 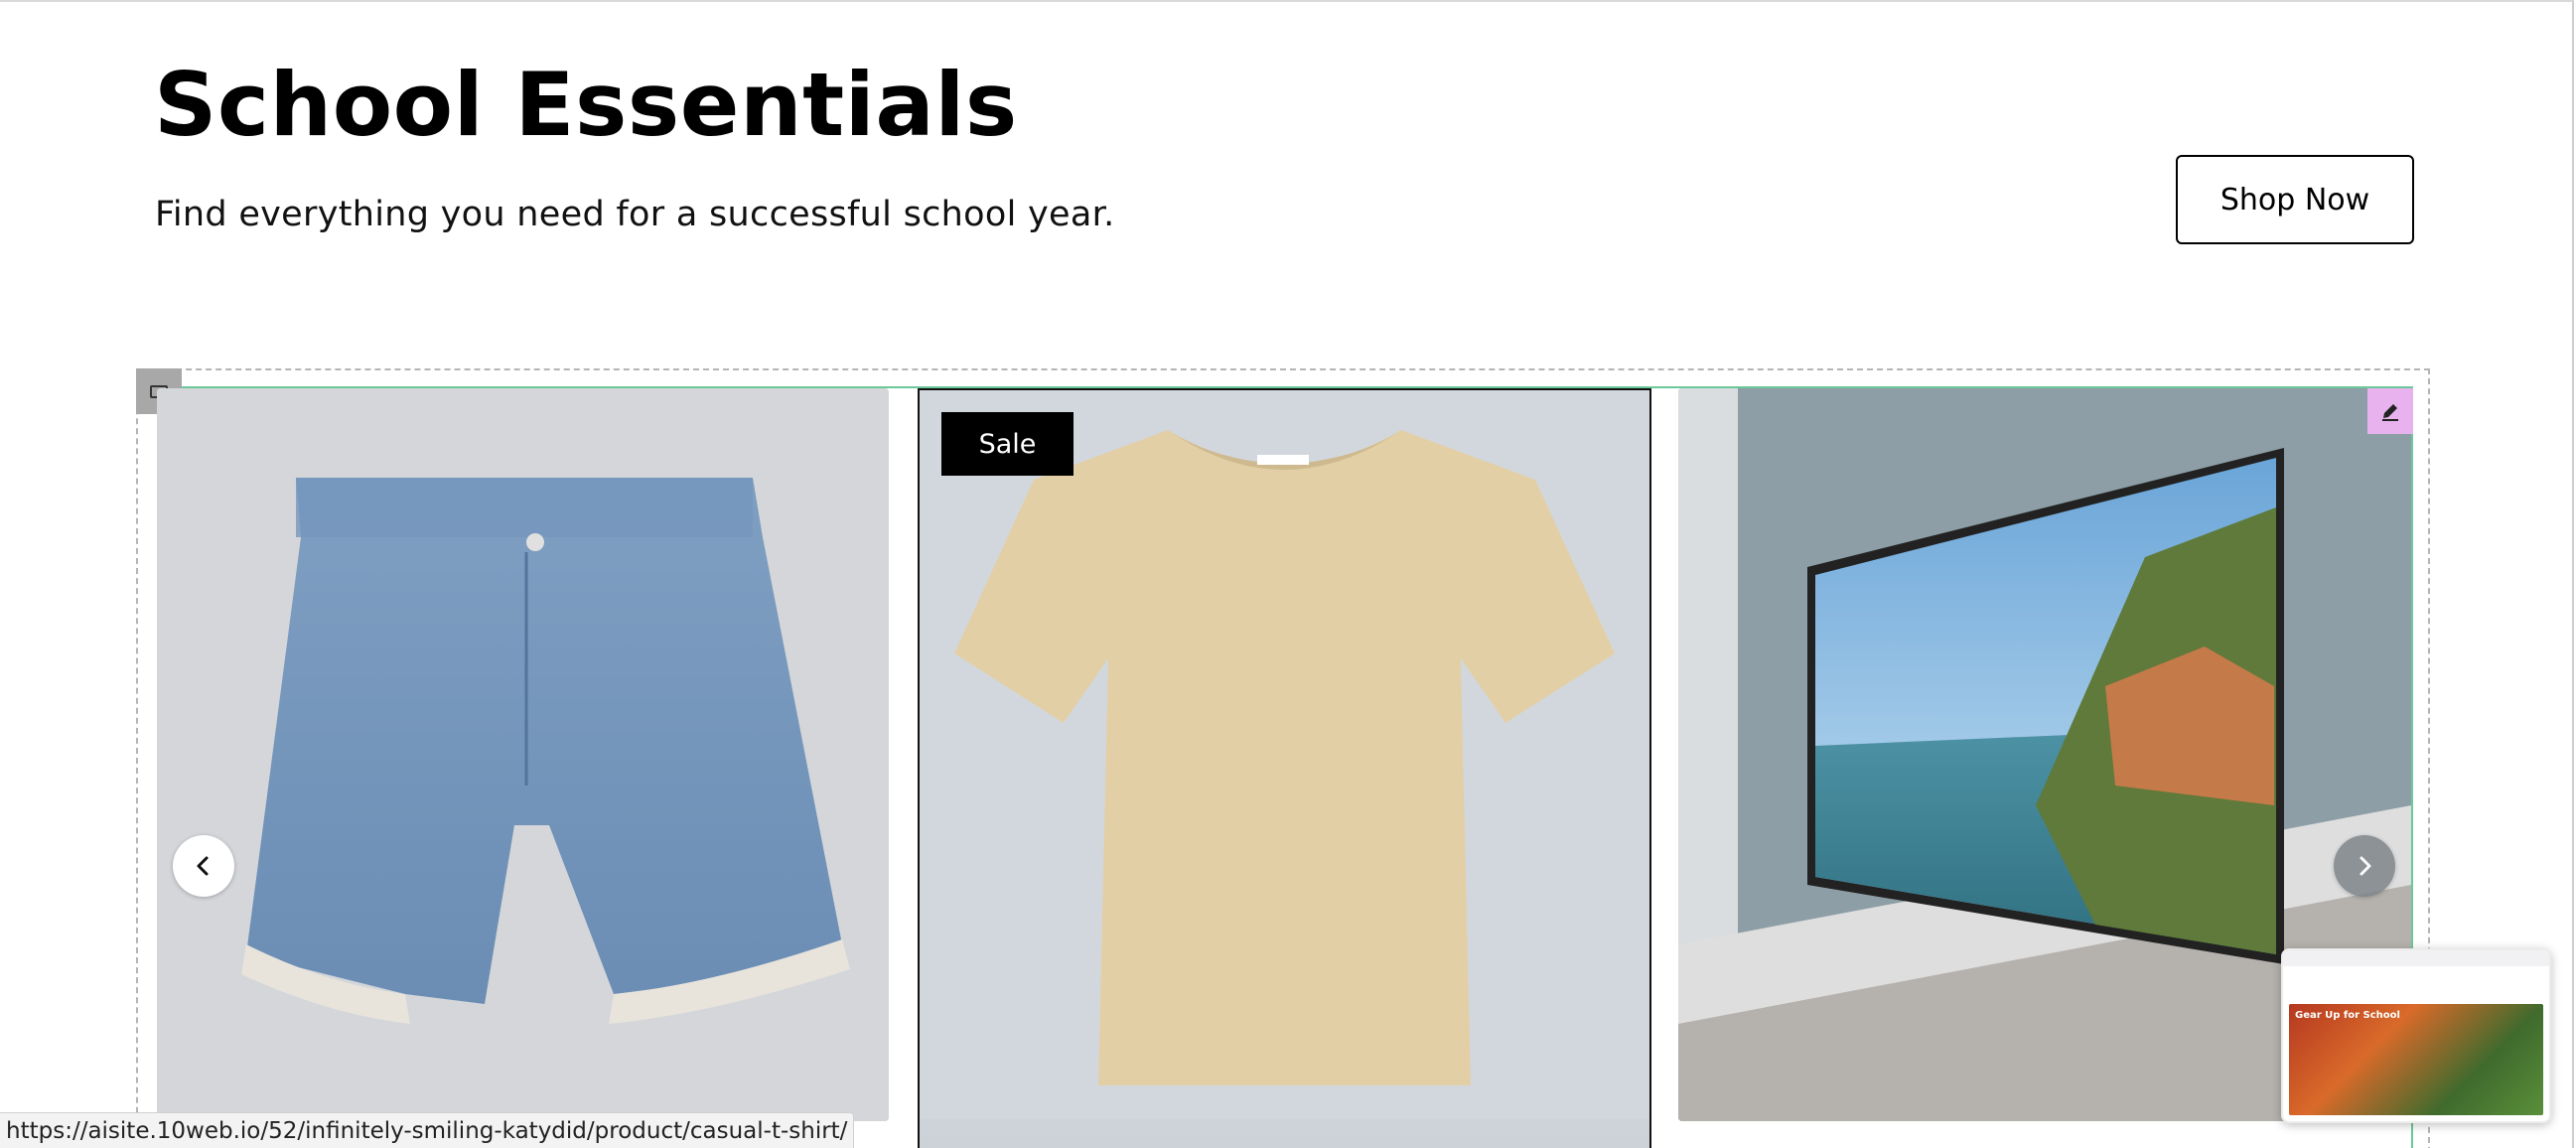 I want to click on carousel-next-button, so click(x=2364, y=866).